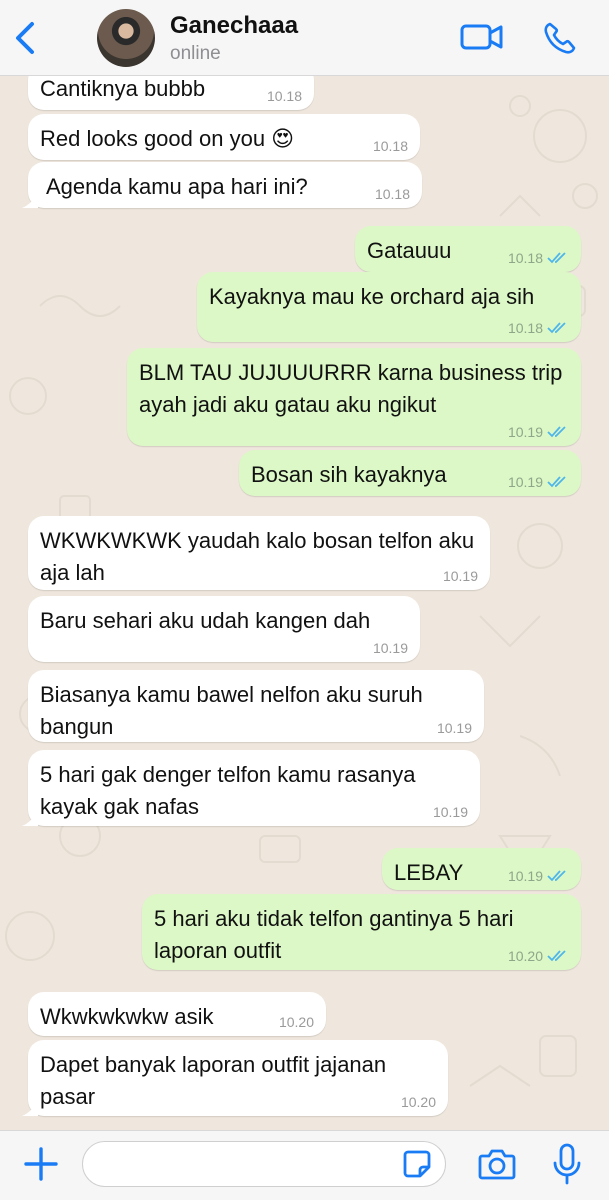  I want to click on message-text: Red looks good on you 😍, so click(167, 138).